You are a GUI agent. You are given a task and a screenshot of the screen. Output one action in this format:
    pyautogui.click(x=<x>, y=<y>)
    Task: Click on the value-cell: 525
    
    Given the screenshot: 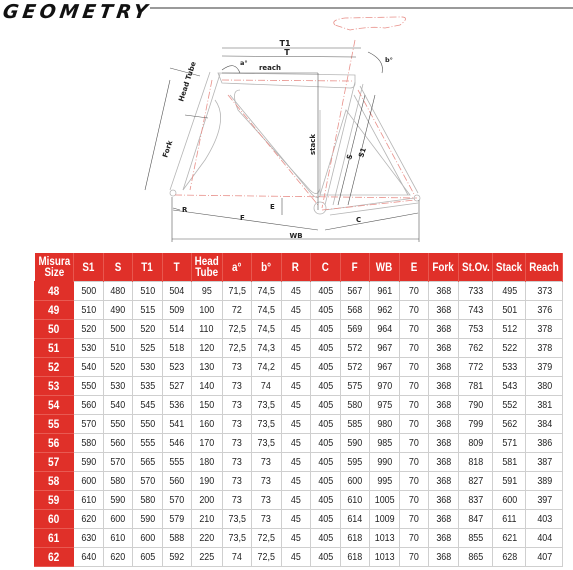 What is the action you would take?
    pyautogui.click(x=147, y=348)
    